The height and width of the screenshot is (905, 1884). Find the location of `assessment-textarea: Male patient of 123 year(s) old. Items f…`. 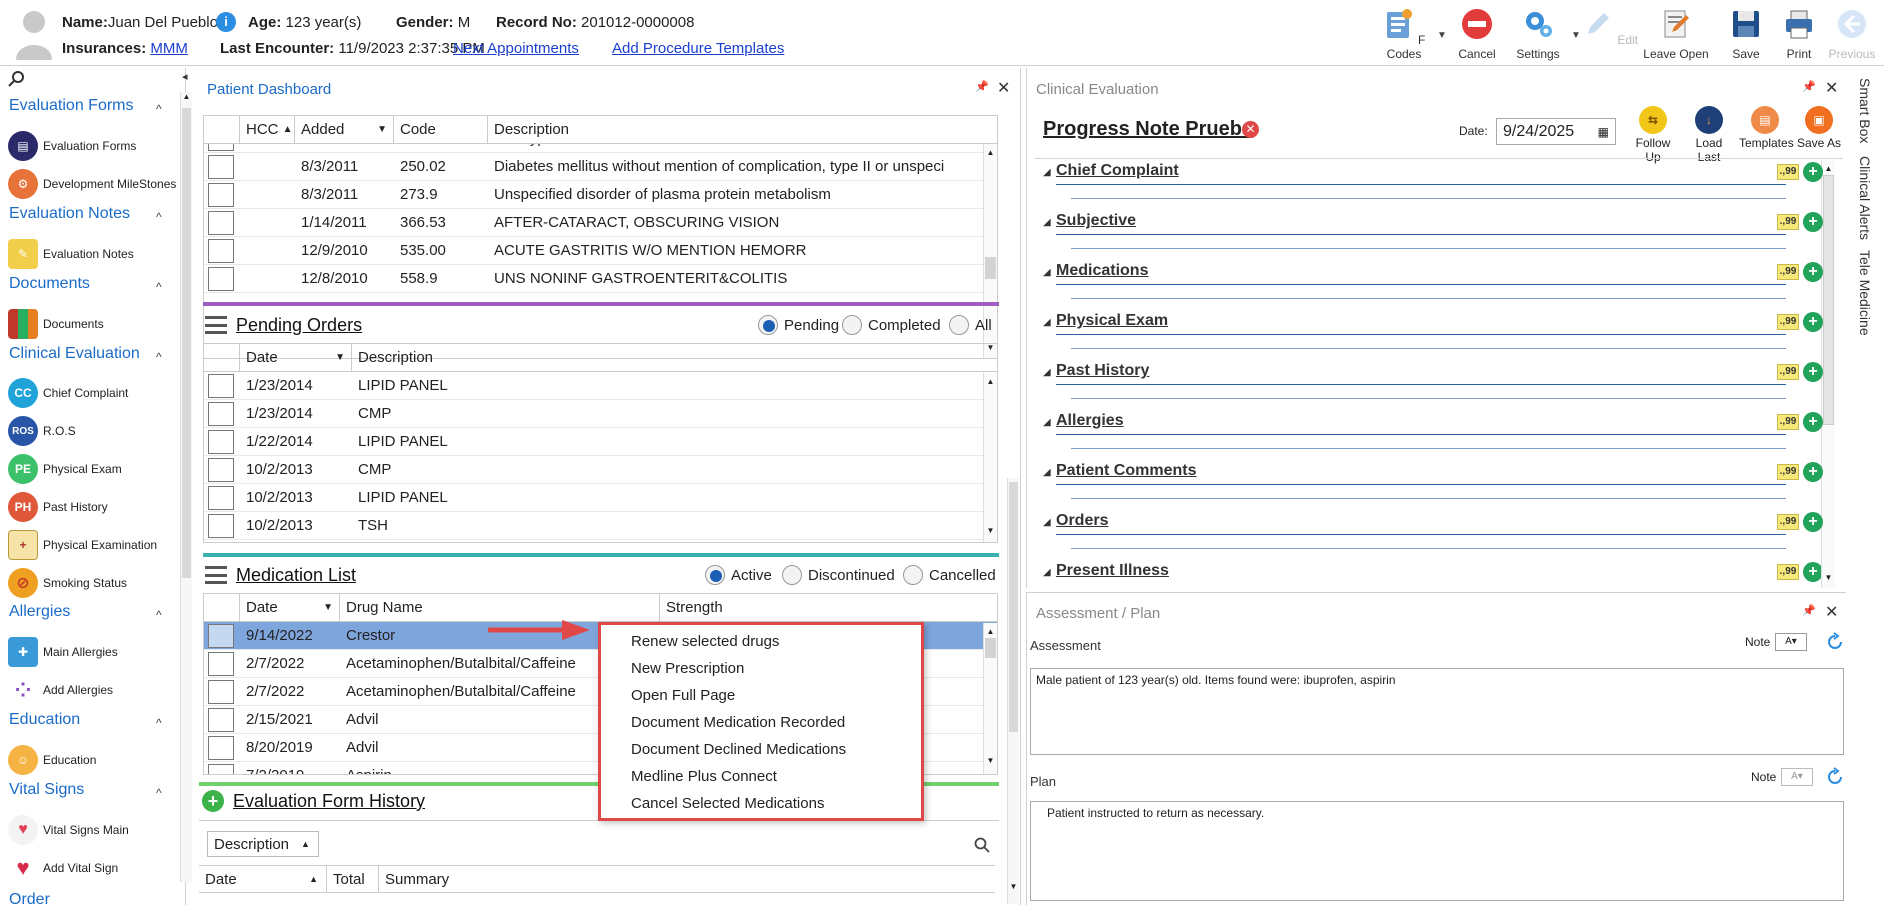

assessment-textarea: Male patient of 123 year(s) old. Items f… is located at coordinates (1437, 711).